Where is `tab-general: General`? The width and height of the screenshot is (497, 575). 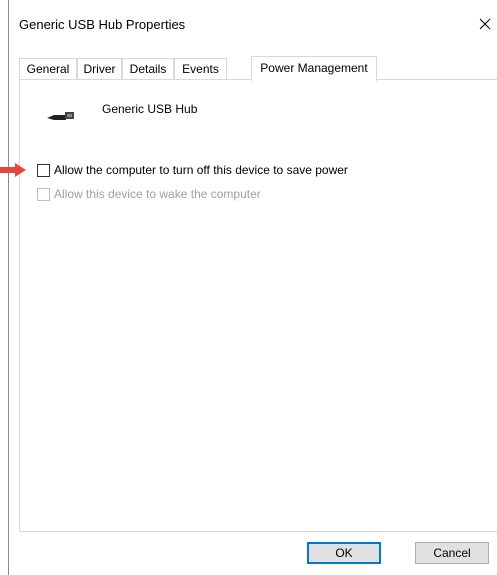 tab-general: General is located at coordinates (48, 69).